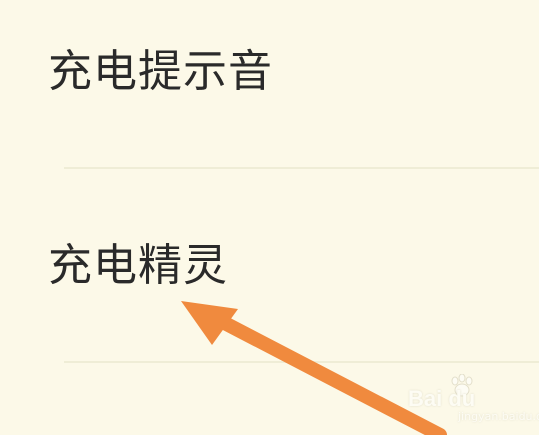 The image size is (539, 435). Describe the element at coordinates (138, 265) in the screenshot. I see `settings-item-label: 充电精灵` at that location.